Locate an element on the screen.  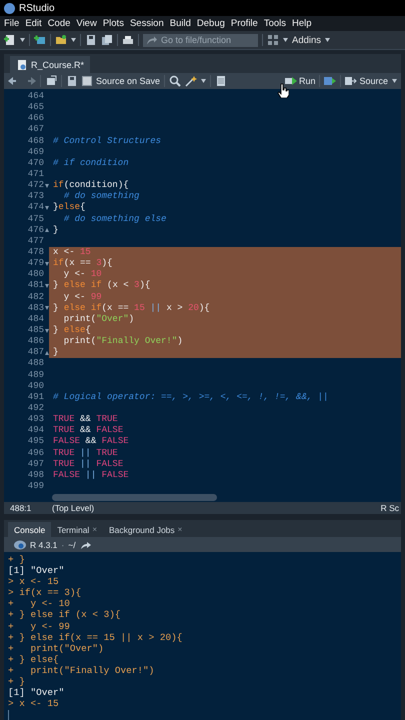
folder-icon is located at coordinates (61, 40).